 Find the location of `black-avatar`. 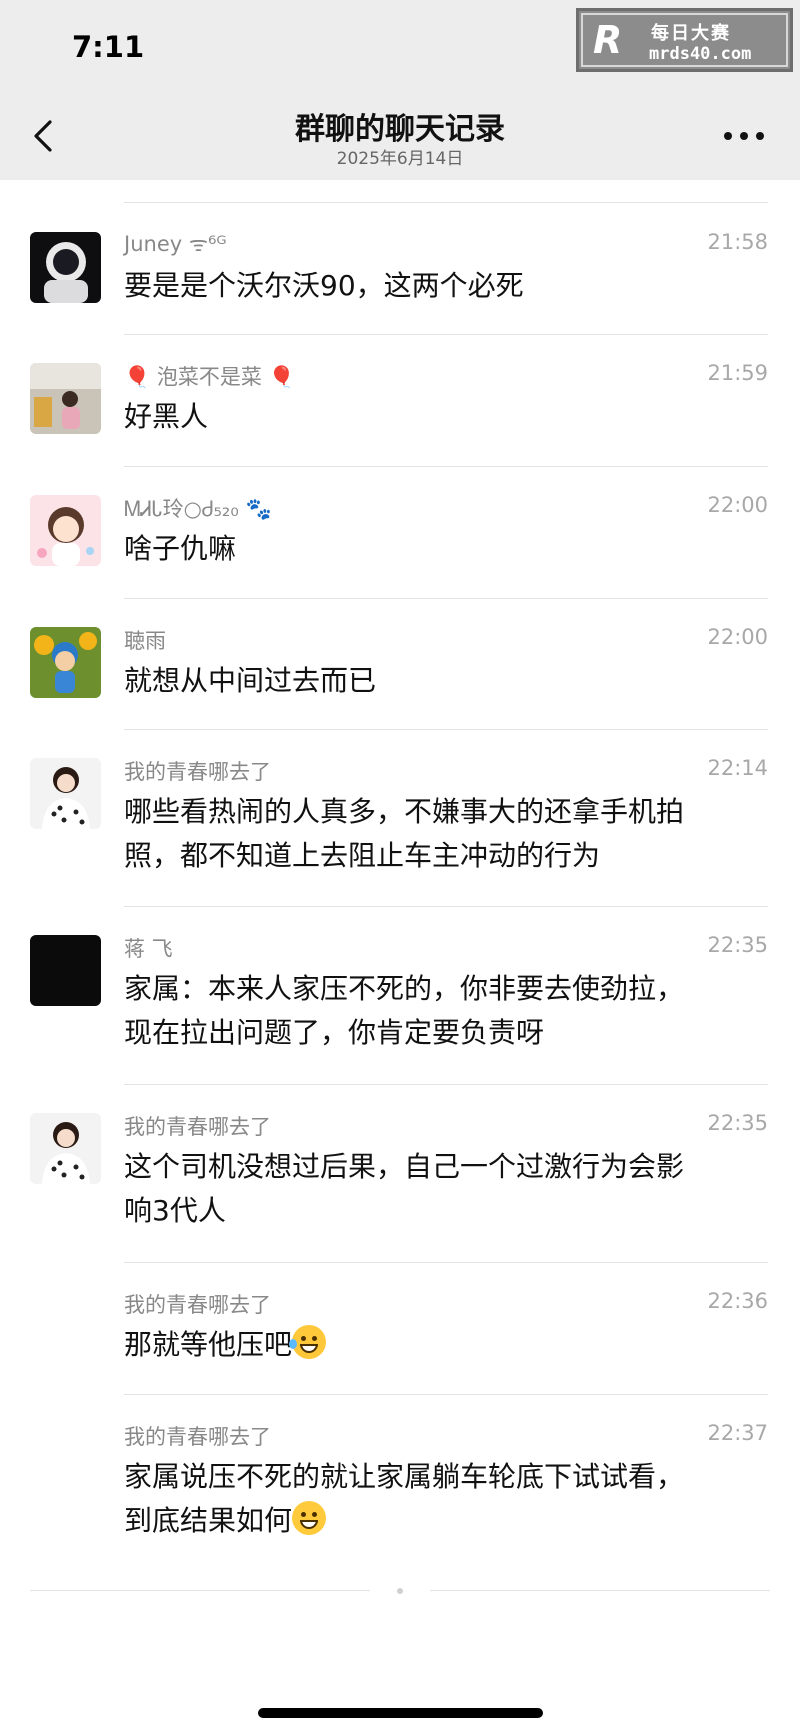

black-avatar is located at coordinates (65, 970).